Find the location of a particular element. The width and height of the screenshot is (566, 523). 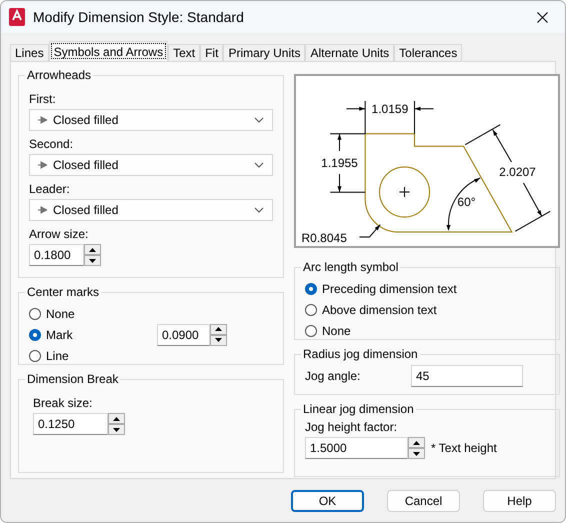

tab: Tolerances is located at coordinates (428, 52).